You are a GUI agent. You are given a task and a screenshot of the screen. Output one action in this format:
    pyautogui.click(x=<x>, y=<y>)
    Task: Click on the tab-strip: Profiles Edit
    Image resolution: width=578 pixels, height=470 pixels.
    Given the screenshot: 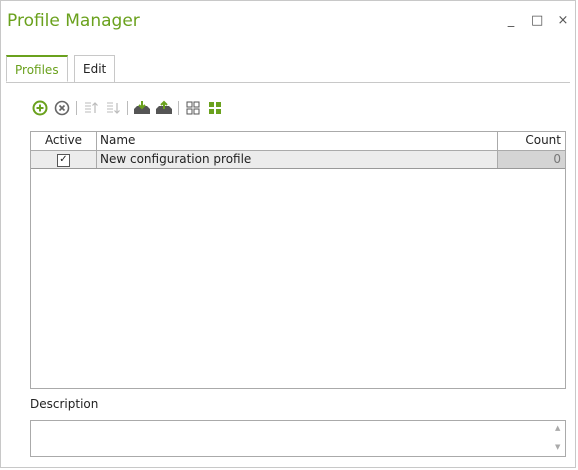 What is the action you would take?
    pyautogui.click(x=288, y=69)
    